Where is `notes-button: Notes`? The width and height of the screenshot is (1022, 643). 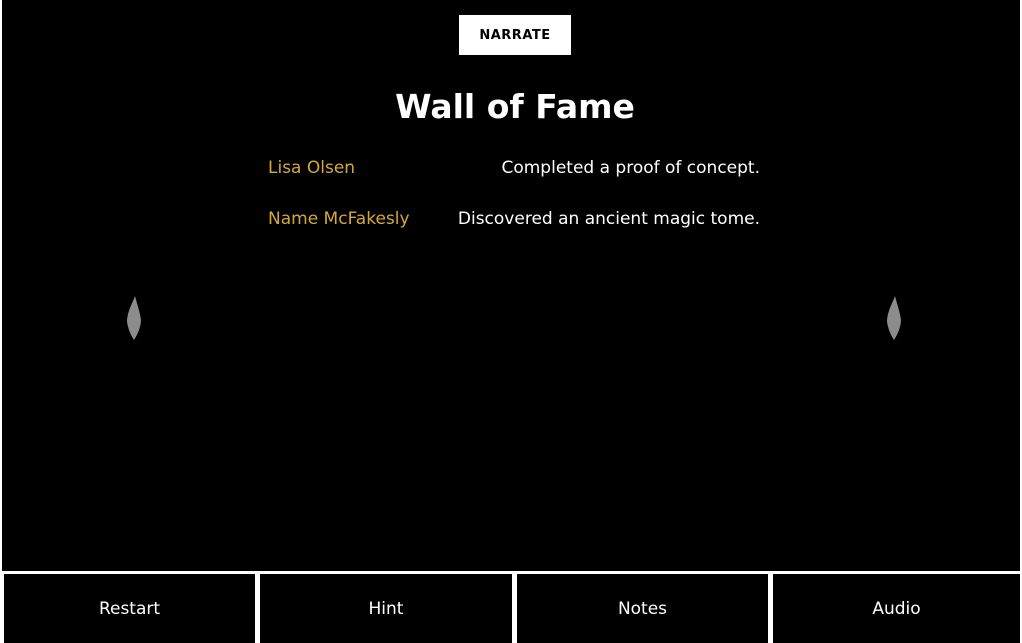
notes-button: Notes is located at coordinates (642, 608).